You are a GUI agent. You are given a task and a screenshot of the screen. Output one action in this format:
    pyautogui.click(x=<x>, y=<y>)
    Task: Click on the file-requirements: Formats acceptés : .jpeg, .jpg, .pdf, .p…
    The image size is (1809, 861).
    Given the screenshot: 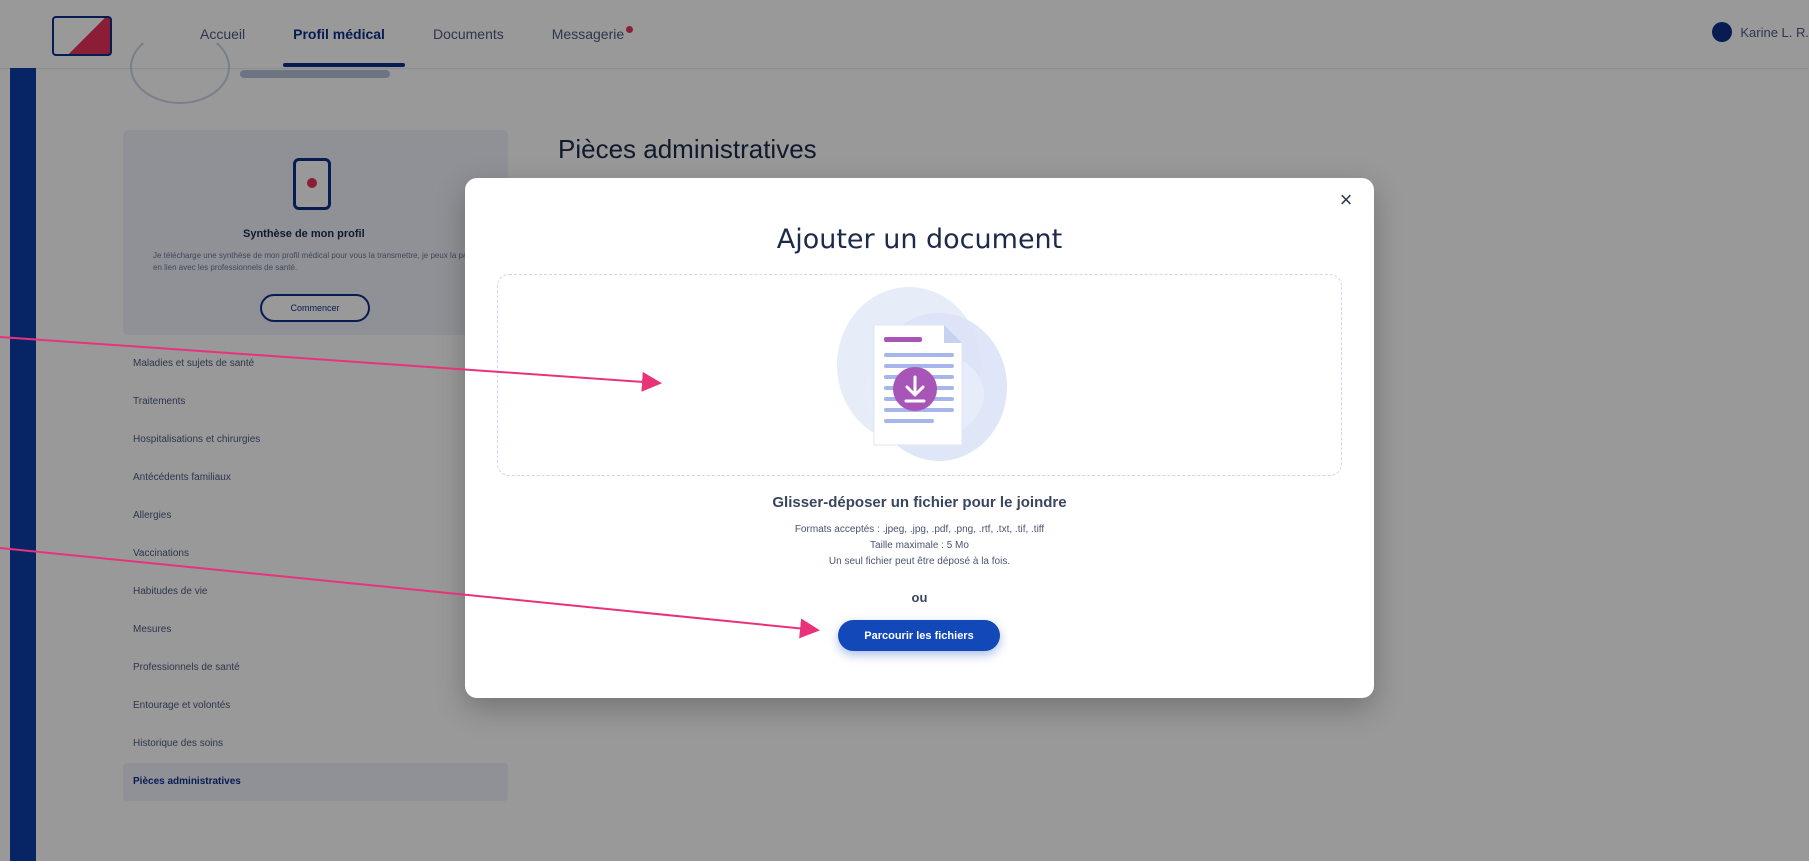 What is the action you would take?
    pyautogui.click(x=919, y=546)
    